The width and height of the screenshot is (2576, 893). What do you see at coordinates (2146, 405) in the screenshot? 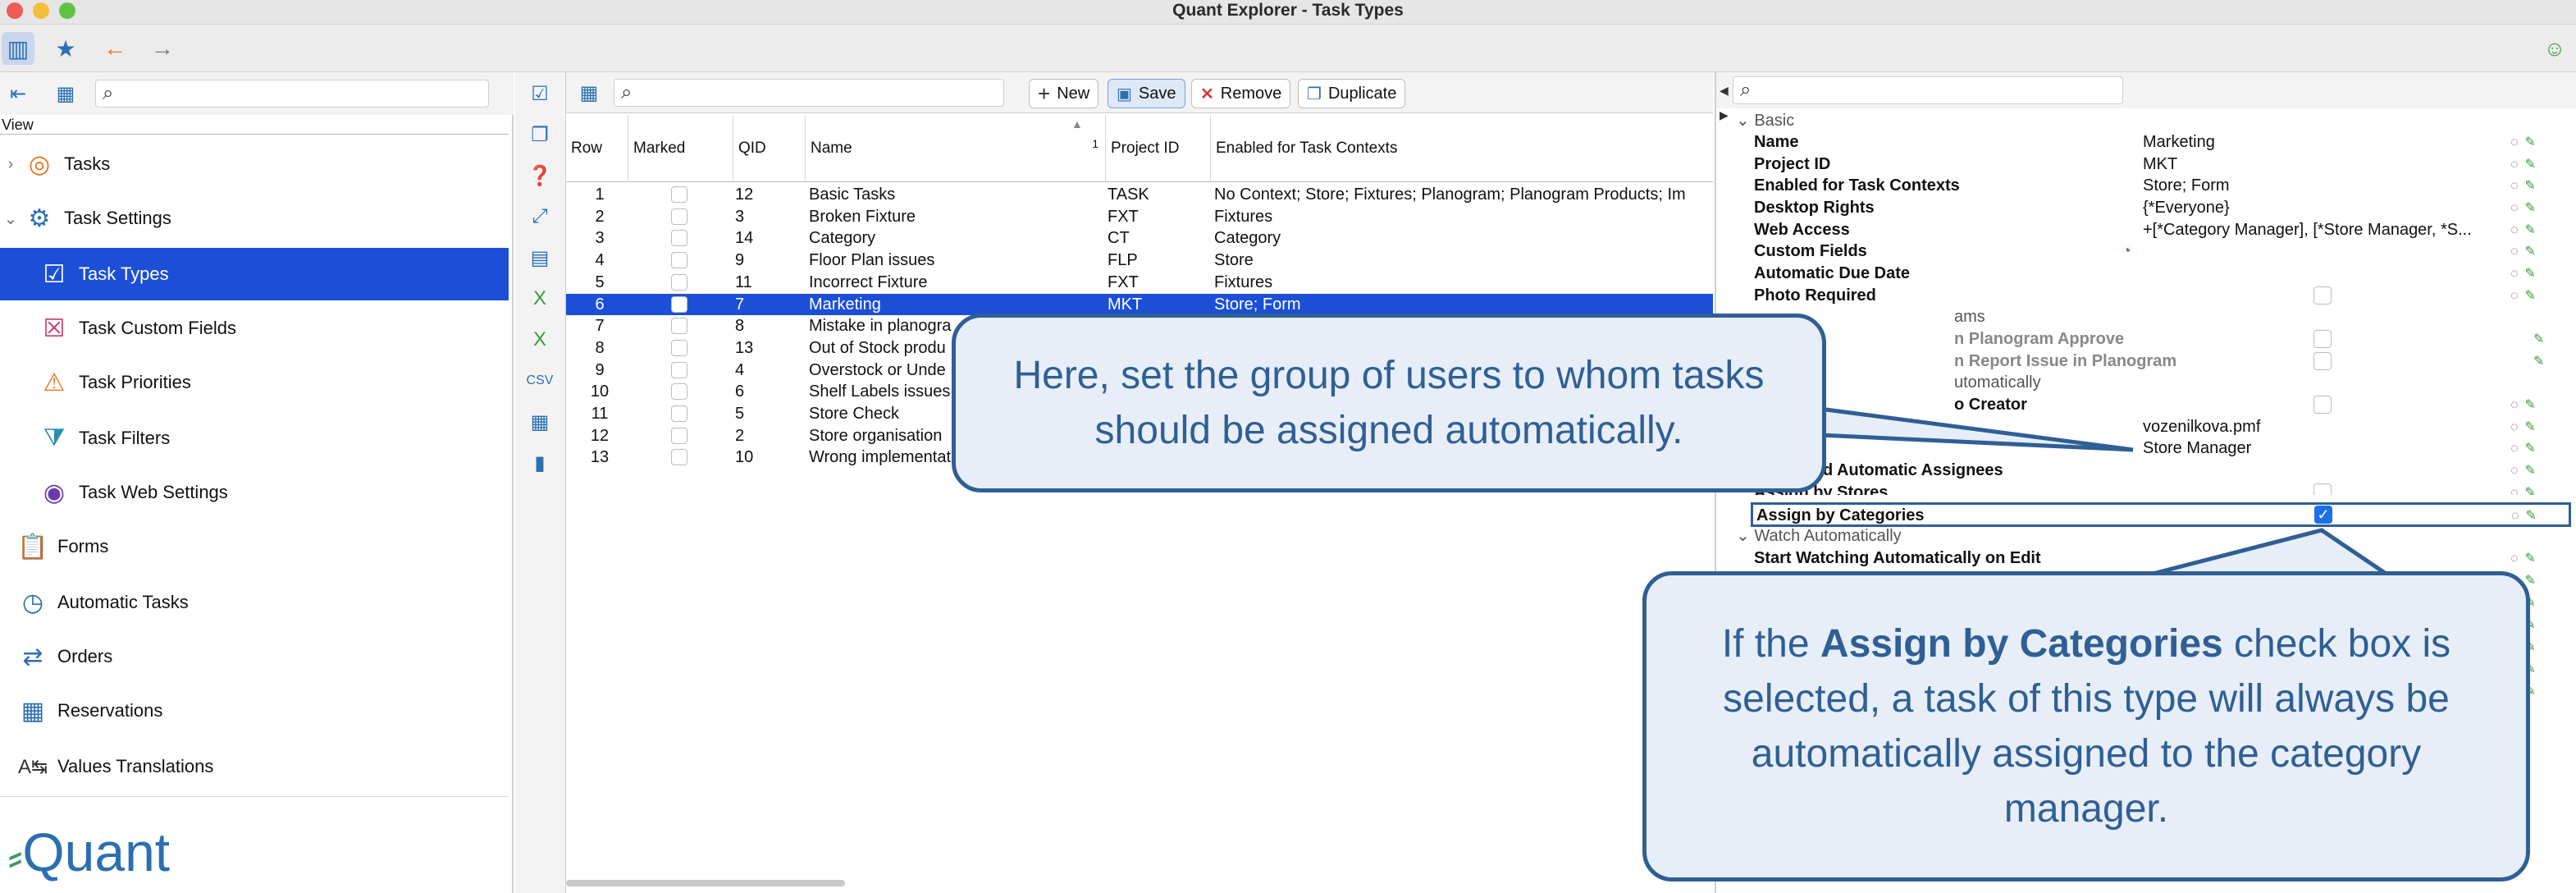
I see `prop-assign-to-creator: o Creator ◌✎` at bounding box center [2146, 405].